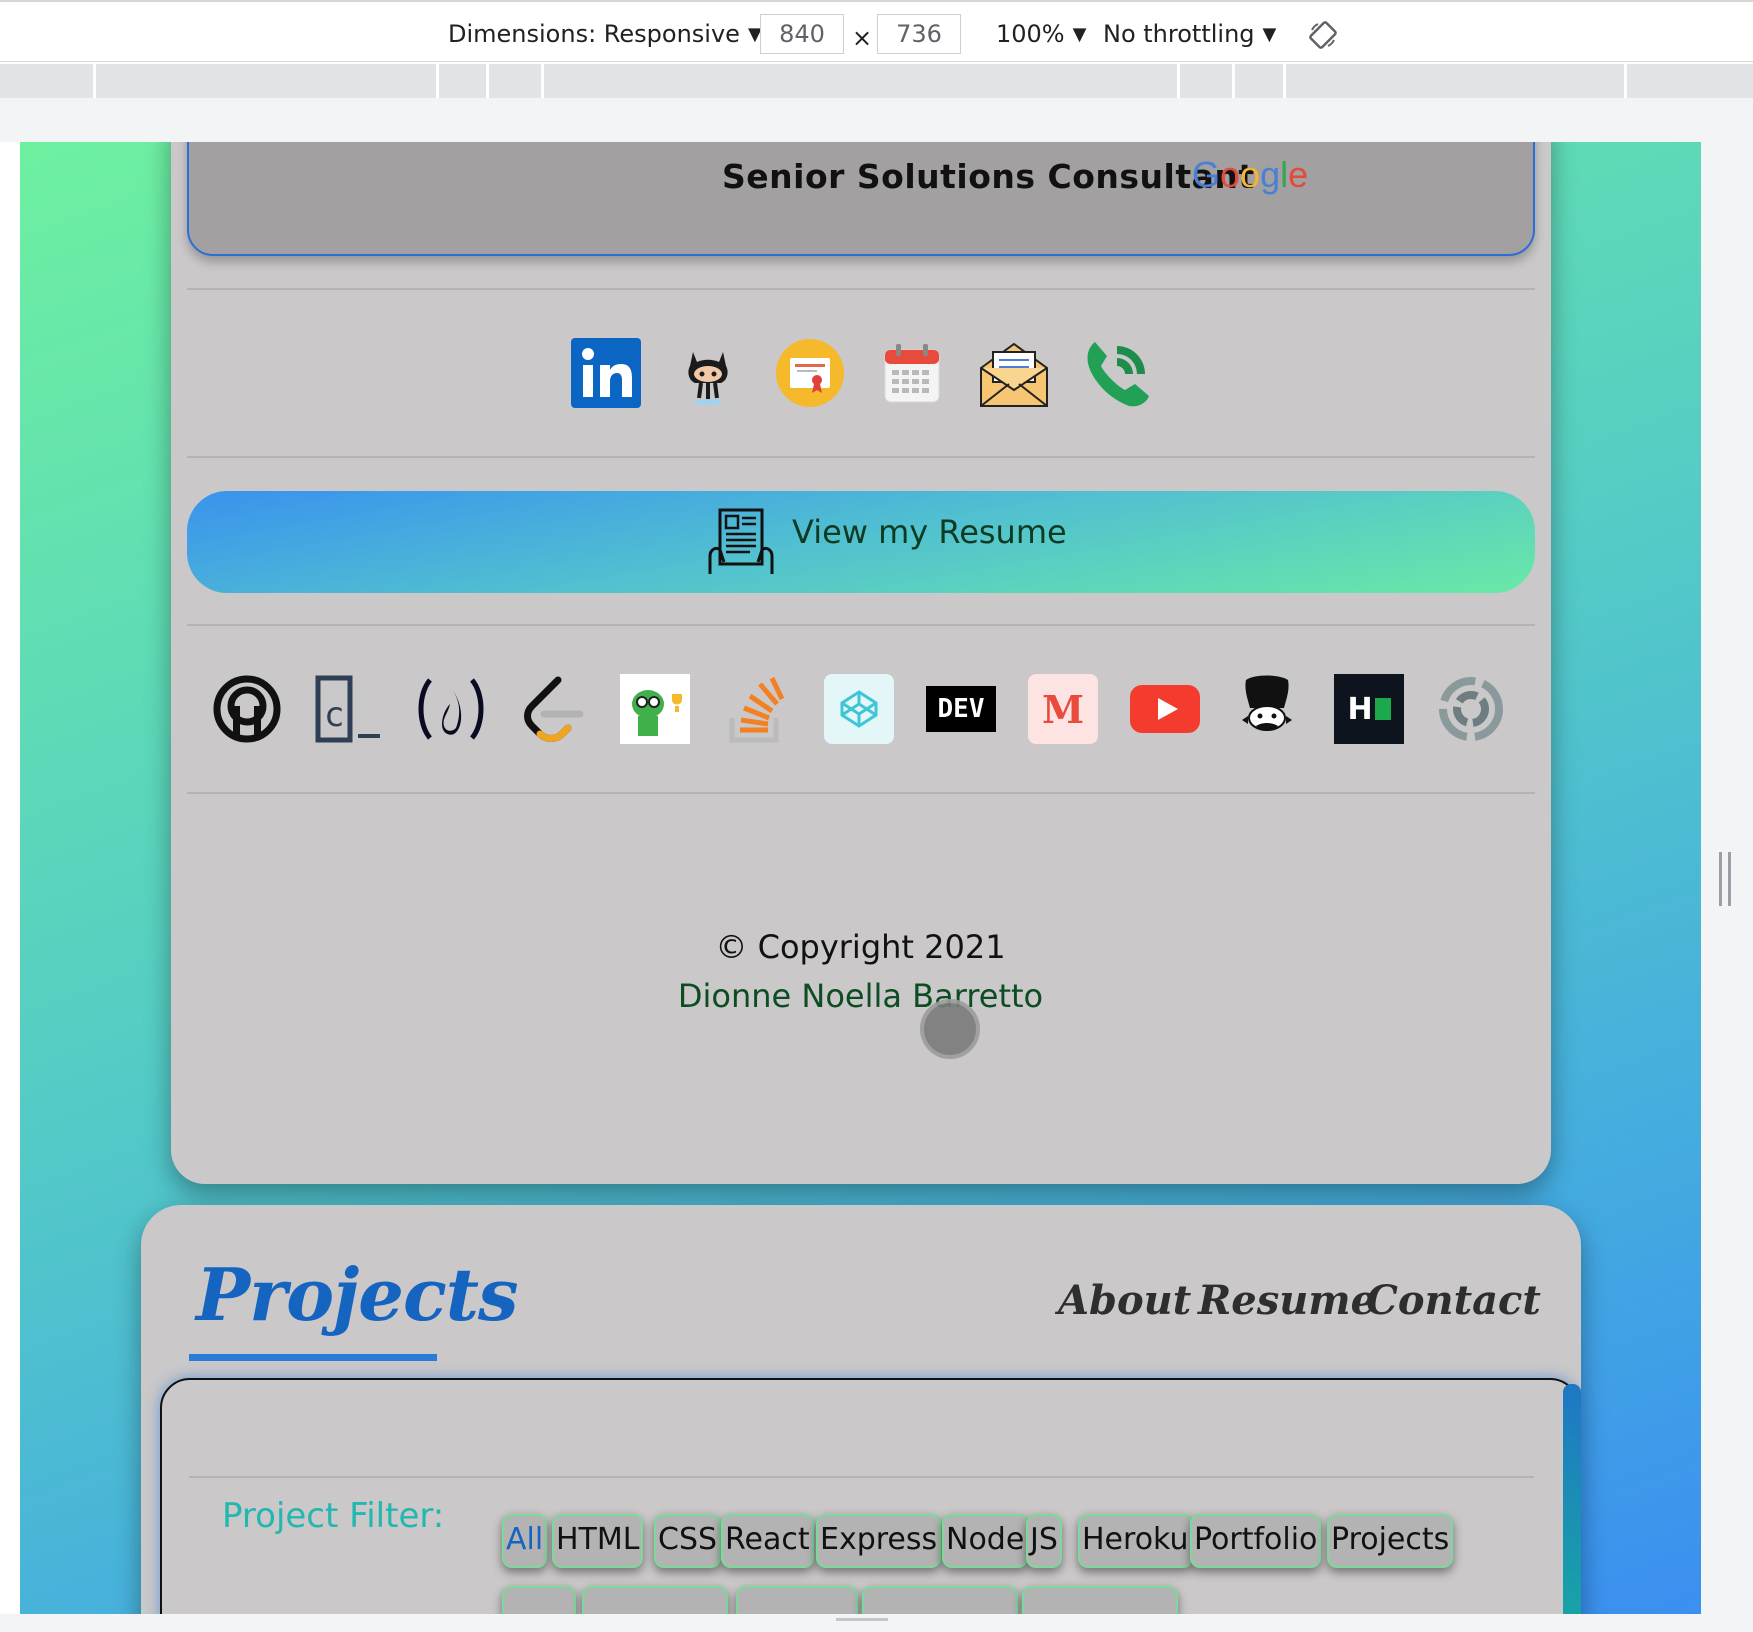 This screenshot has width=1753, height=1632. I want to click on filter-chip-all: All, so click(525, 1541).